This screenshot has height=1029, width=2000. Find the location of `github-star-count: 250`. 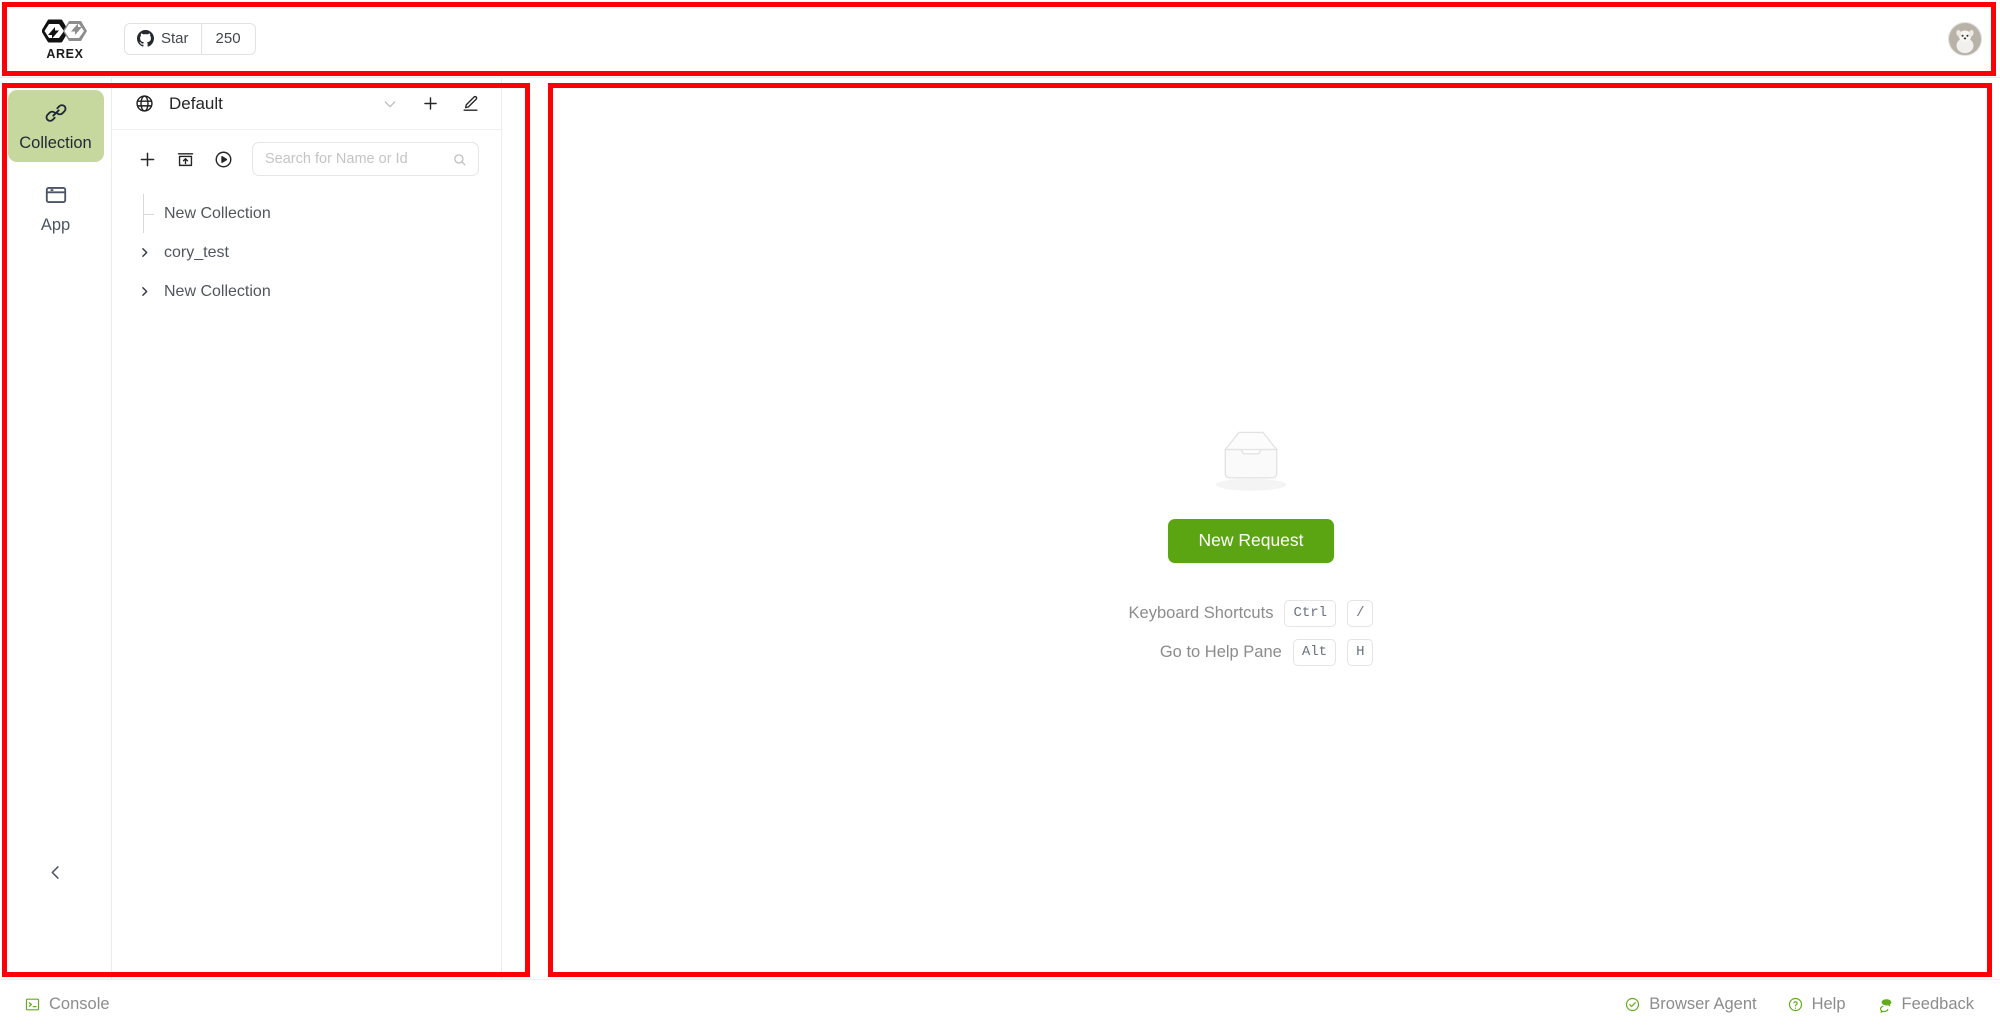

github-star-count: 250 is located at coordinates (228, 39).